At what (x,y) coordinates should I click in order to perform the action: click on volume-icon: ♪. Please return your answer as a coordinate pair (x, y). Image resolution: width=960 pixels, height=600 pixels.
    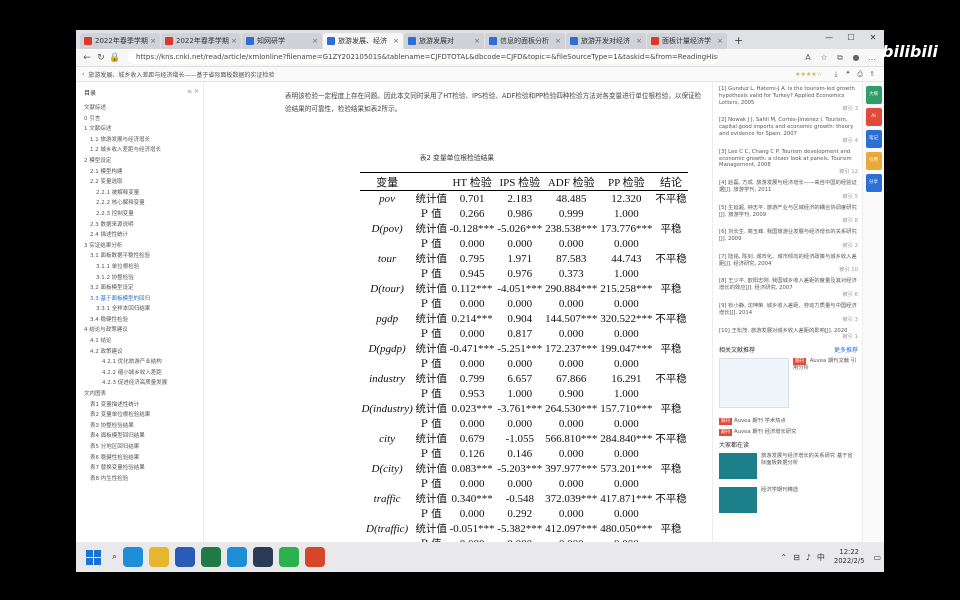
    Looking at the image, I should click on (808, 557).